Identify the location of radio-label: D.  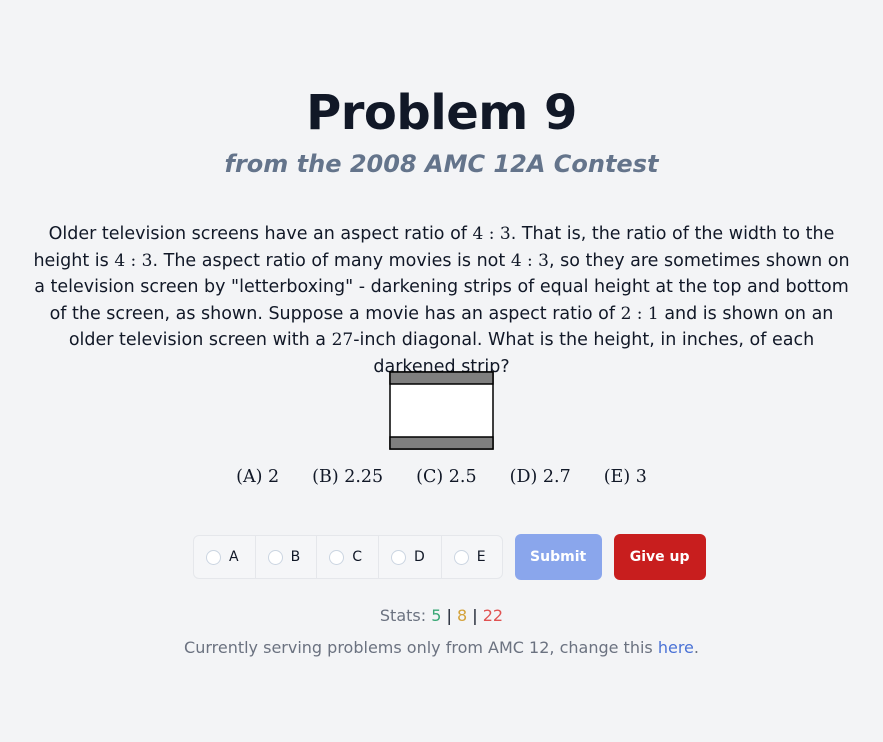
(419, 557).